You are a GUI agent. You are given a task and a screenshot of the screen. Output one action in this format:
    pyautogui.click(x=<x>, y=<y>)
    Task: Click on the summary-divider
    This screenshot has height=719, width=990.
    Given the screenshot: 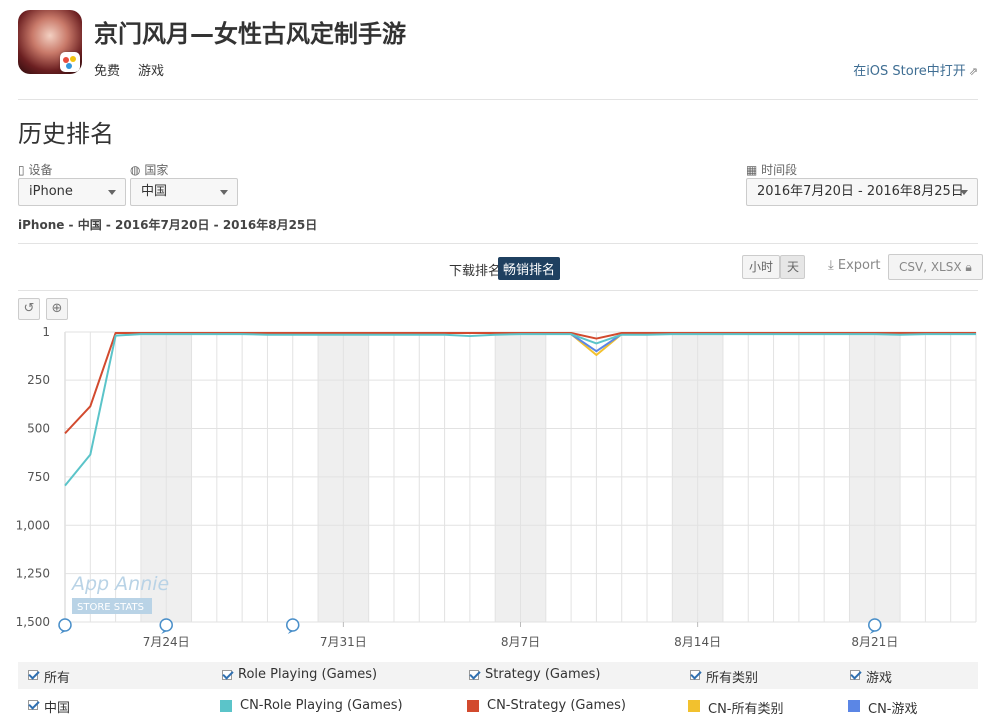 What is the action you would take?
    pyautogui.click(x=498, y=243)
    